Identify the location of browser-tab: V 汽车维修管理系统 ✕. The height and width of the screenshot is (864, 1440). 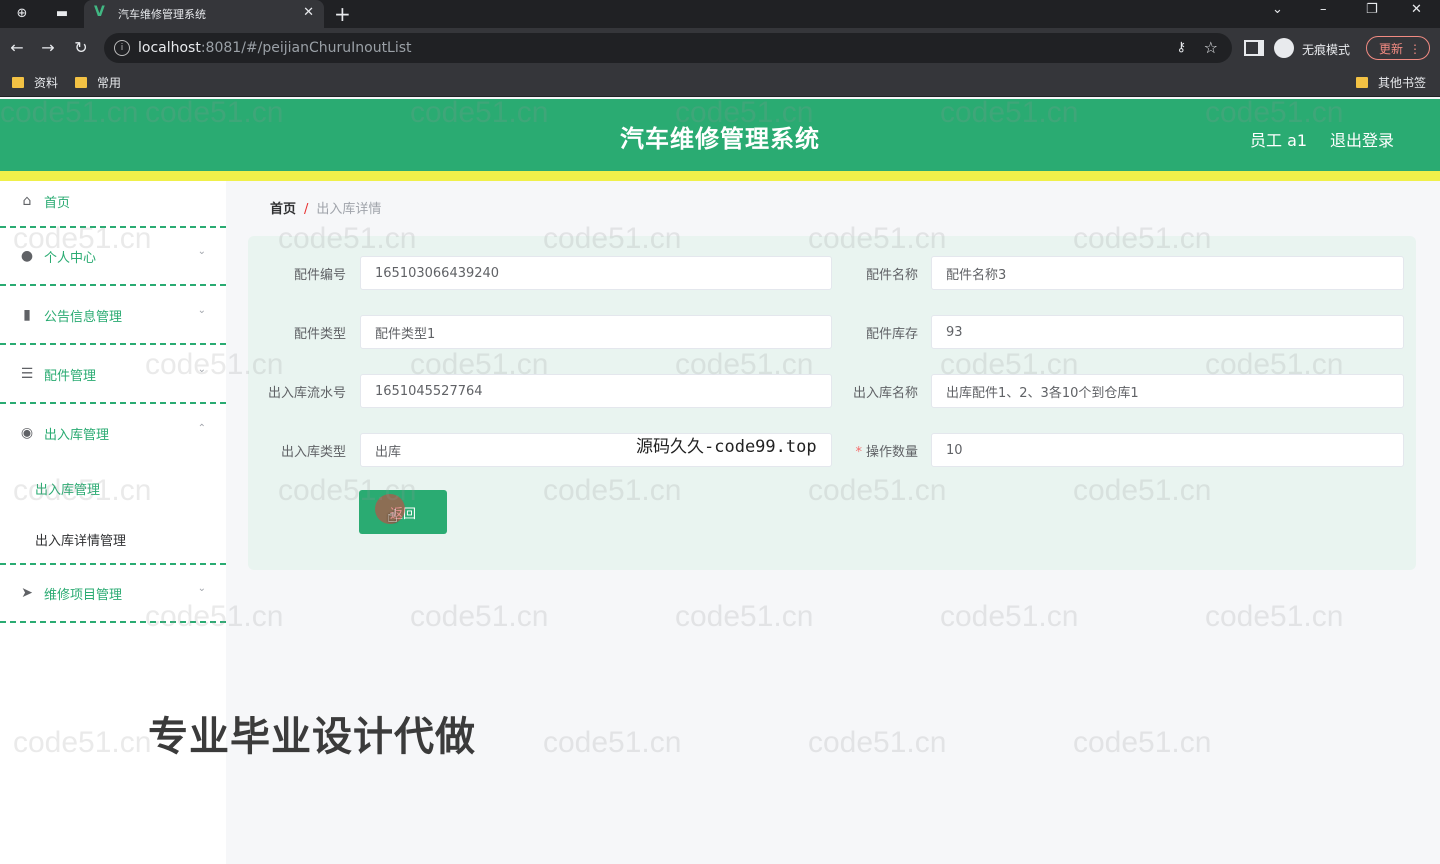
(204, 14).